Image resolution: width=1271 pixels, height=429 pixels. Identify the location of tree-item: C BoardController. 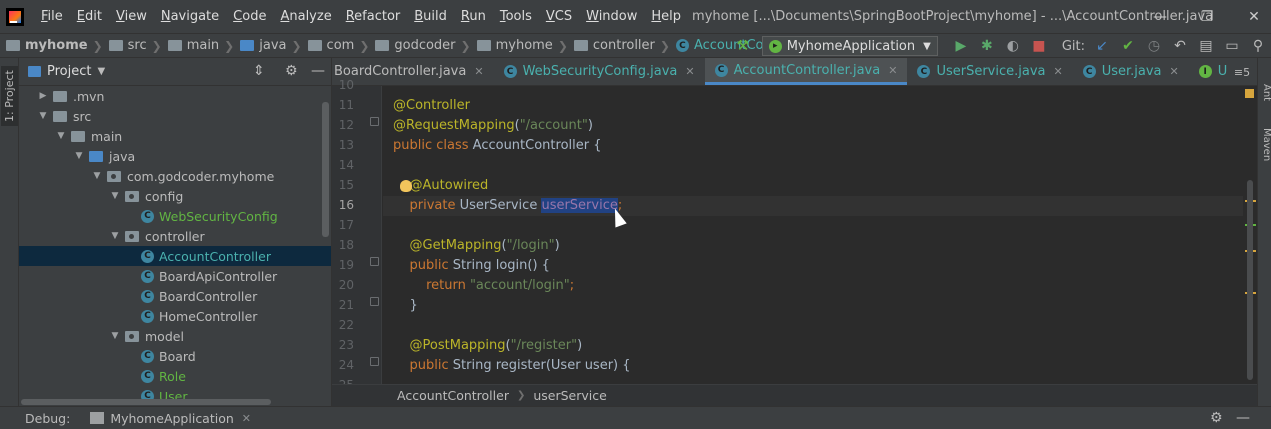
(175, 296).